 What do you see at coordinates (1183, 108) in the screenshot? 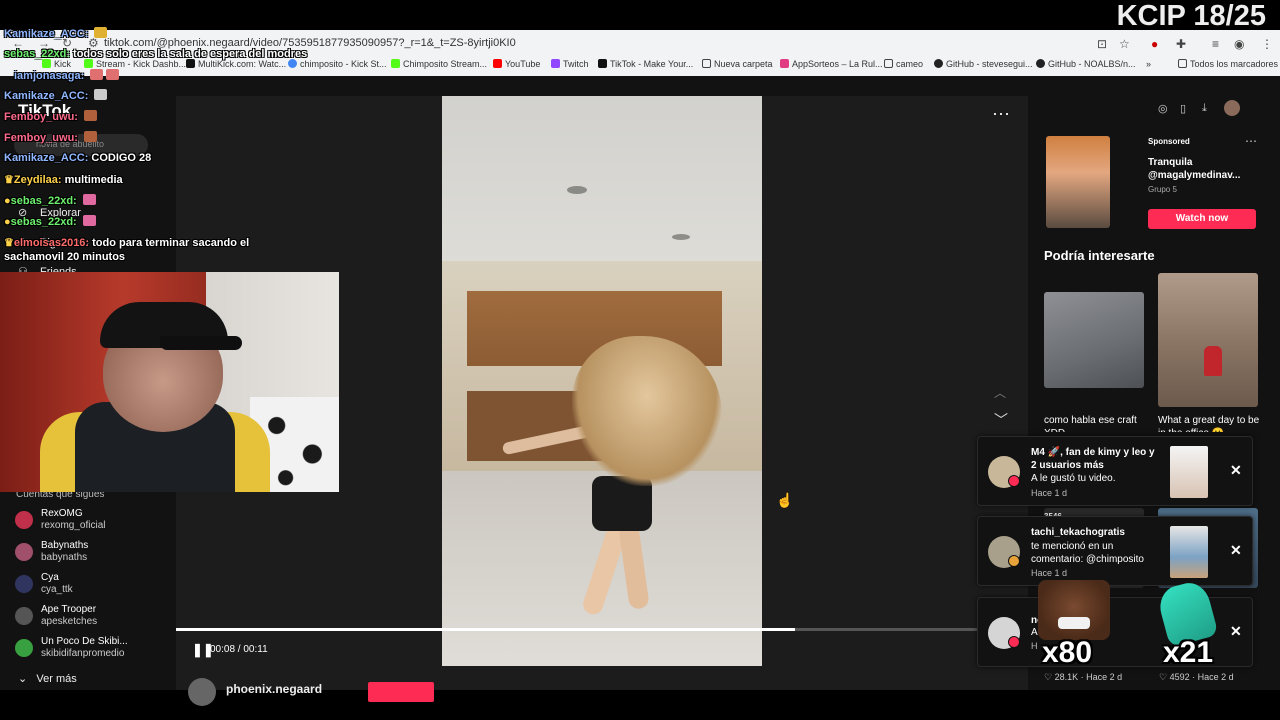
I see `phone-icon: ▯` at bounding box center [1183, 108].